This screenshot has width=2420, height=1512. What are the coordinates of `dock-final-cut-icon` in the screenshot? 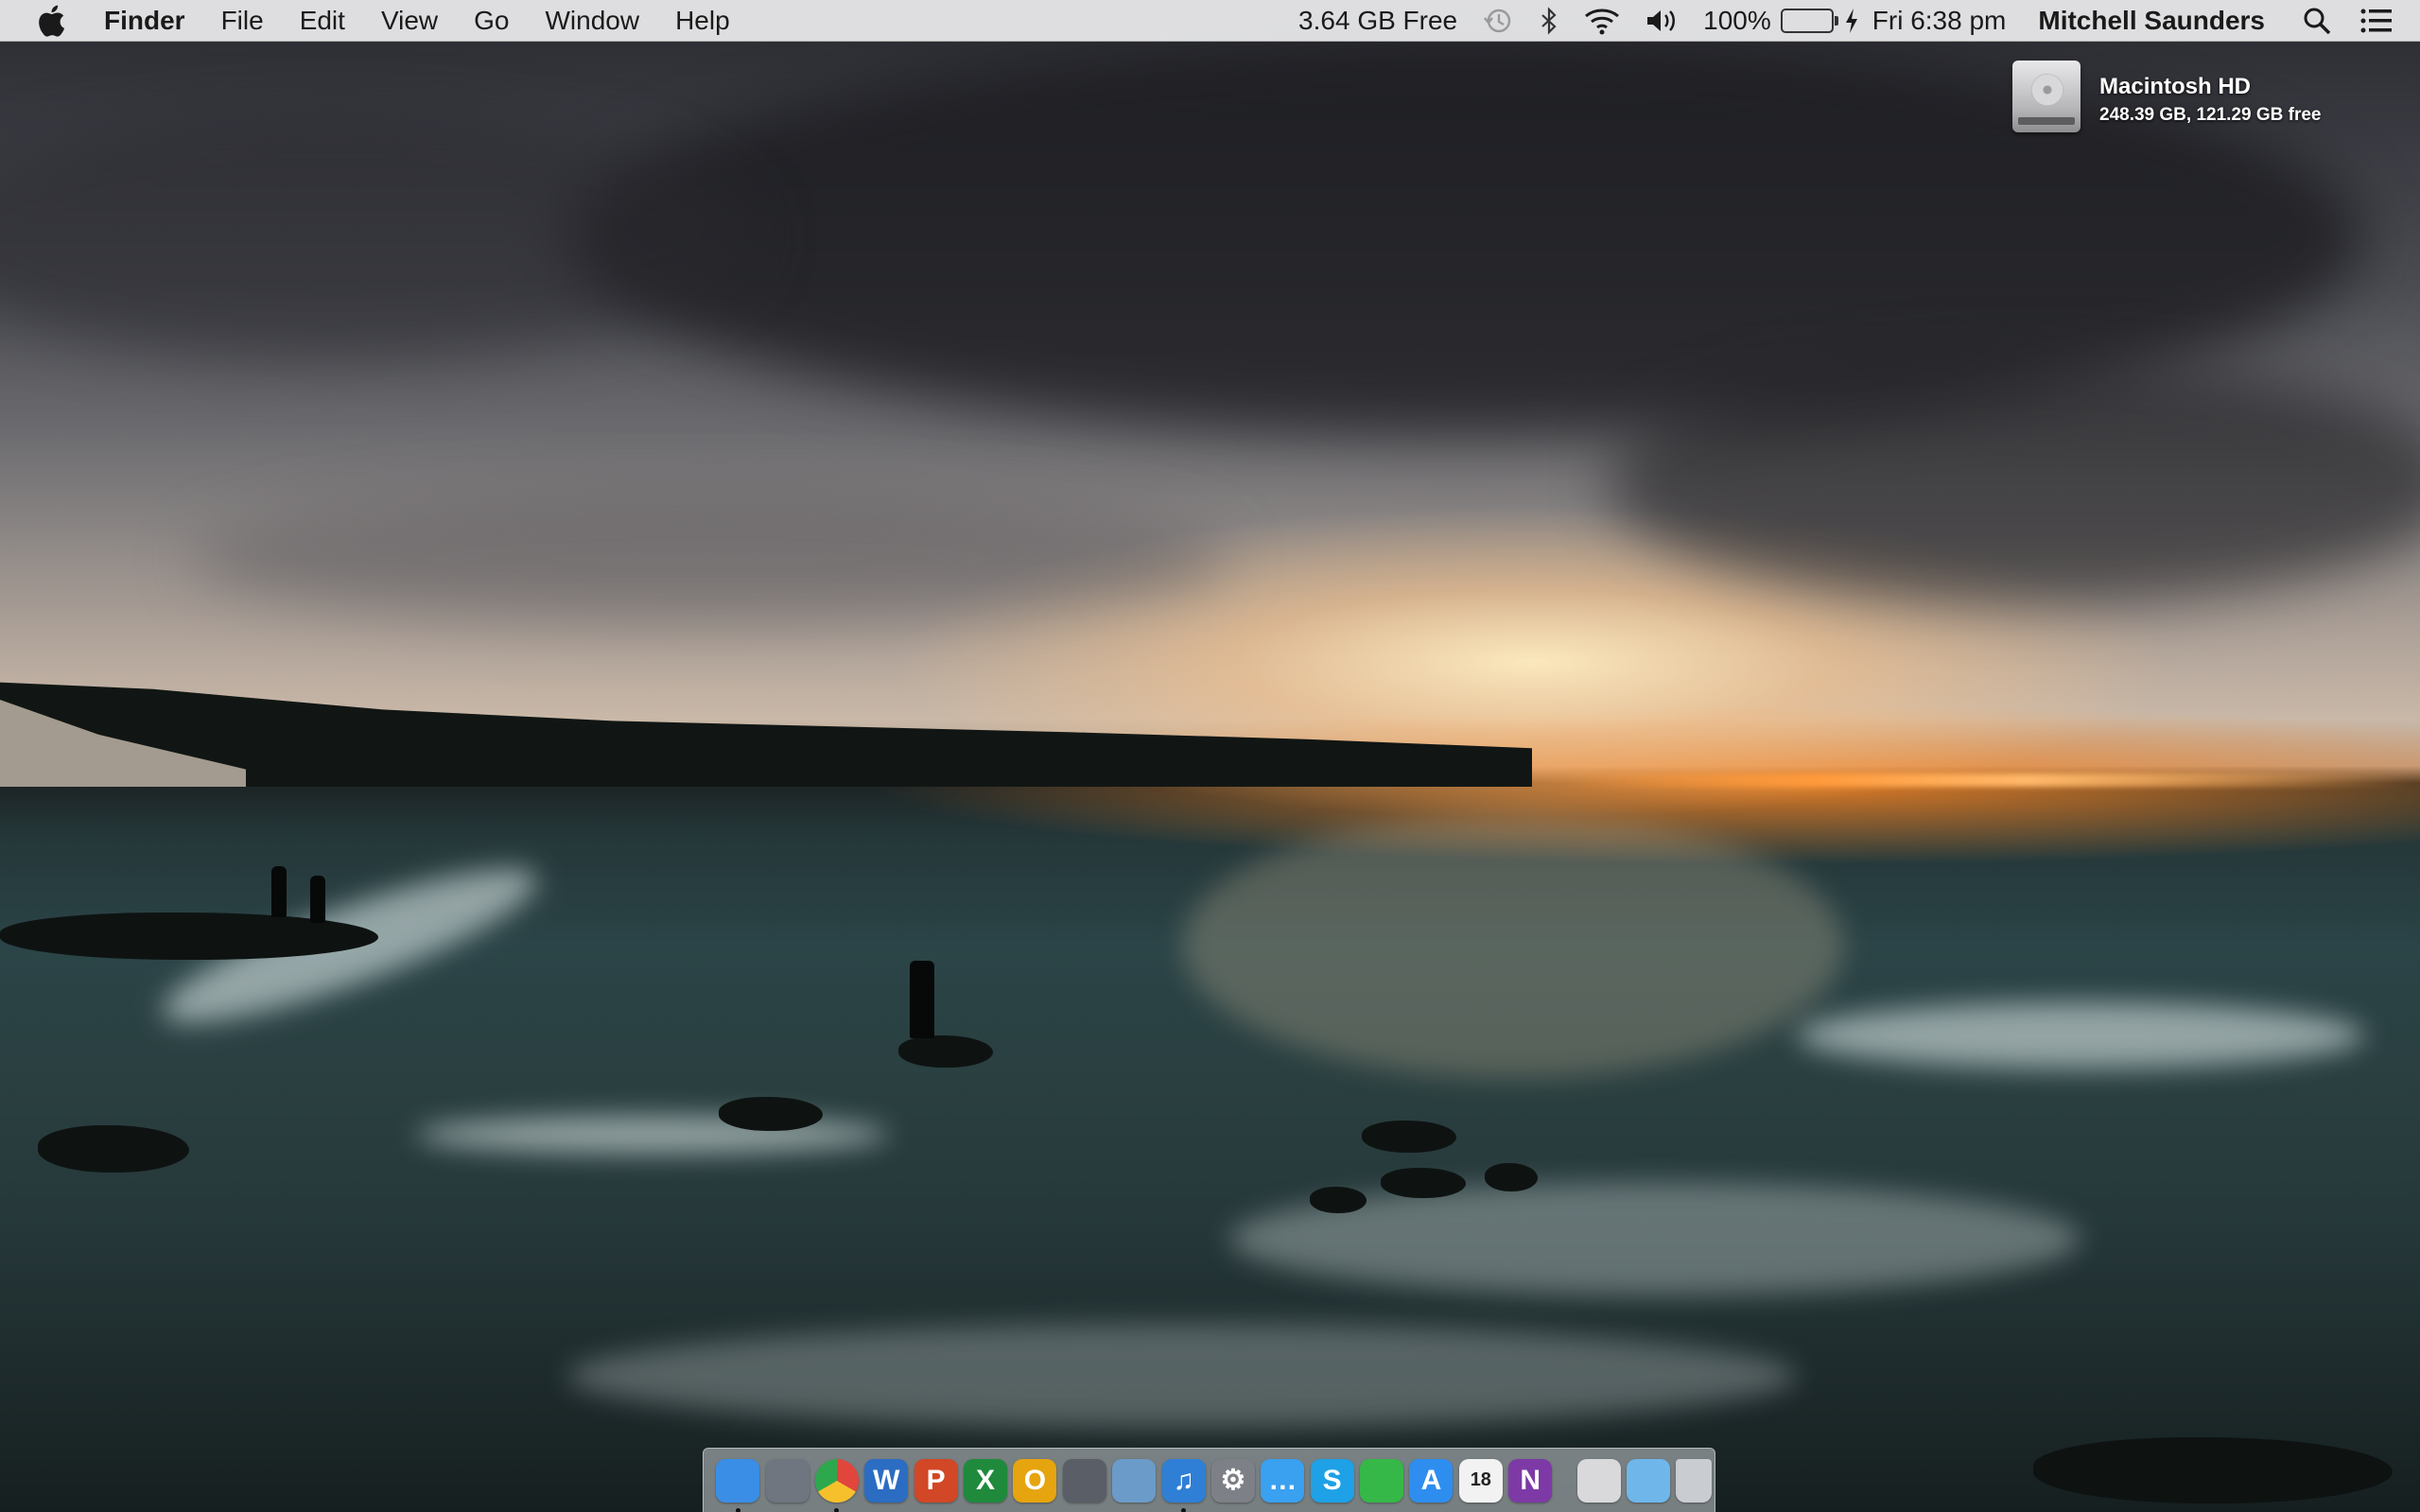 It's located at (1084, 1480).